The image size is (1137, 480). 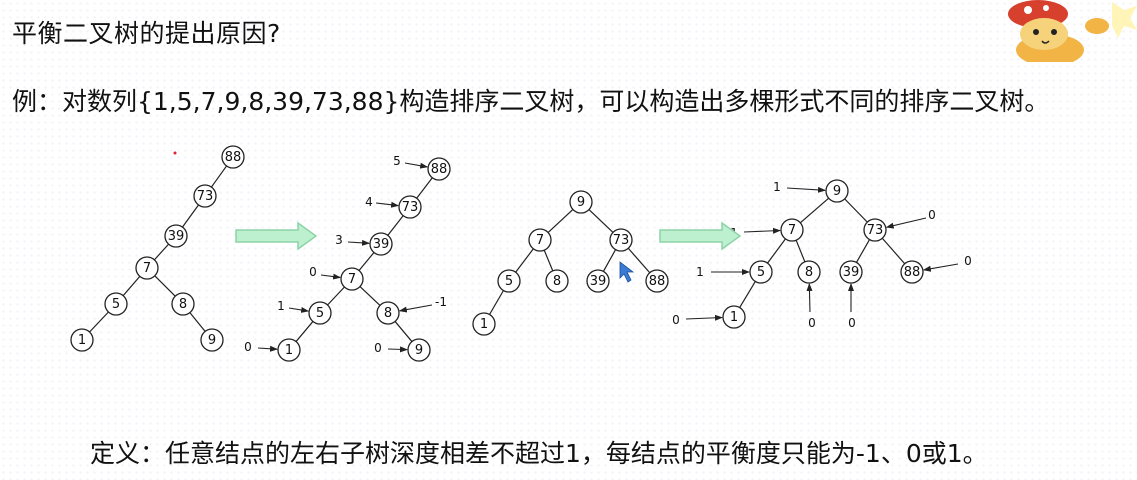 I want to click on red-dot, so click(x=175, y=153).